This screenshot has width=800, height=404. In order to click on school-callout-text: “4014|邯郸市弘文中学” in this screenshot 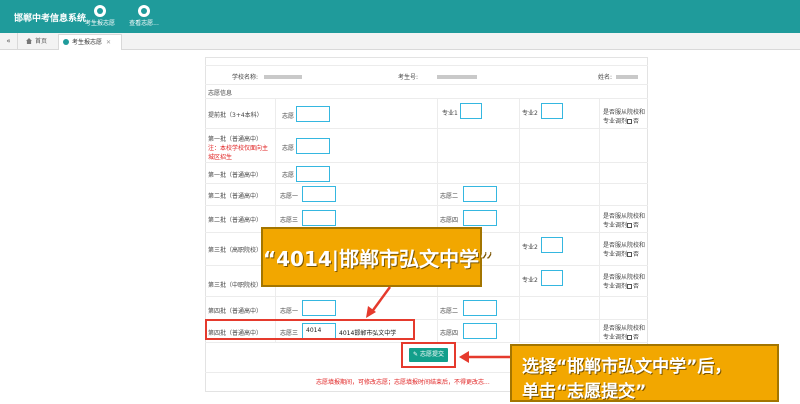, I will do `click(378, 259)`.